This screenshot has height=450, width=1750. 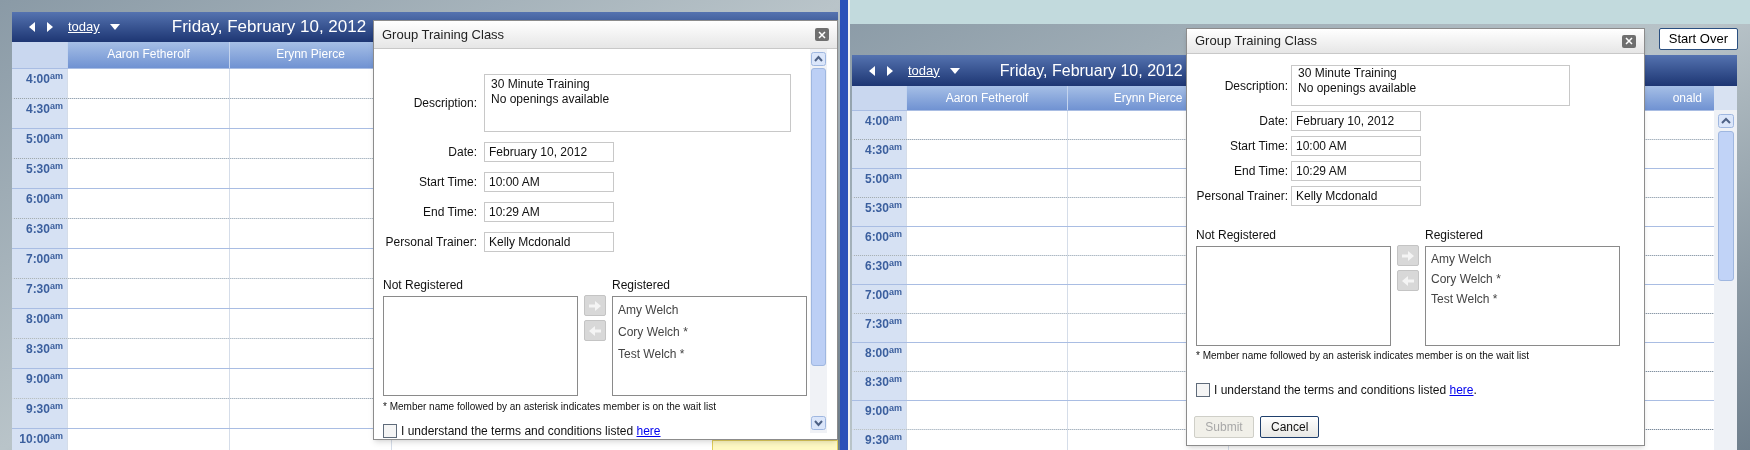 What do you see at coordinates (818, 423) in the screenshot?
I see `scroll-down-icon` at bounding box center [818, 423].